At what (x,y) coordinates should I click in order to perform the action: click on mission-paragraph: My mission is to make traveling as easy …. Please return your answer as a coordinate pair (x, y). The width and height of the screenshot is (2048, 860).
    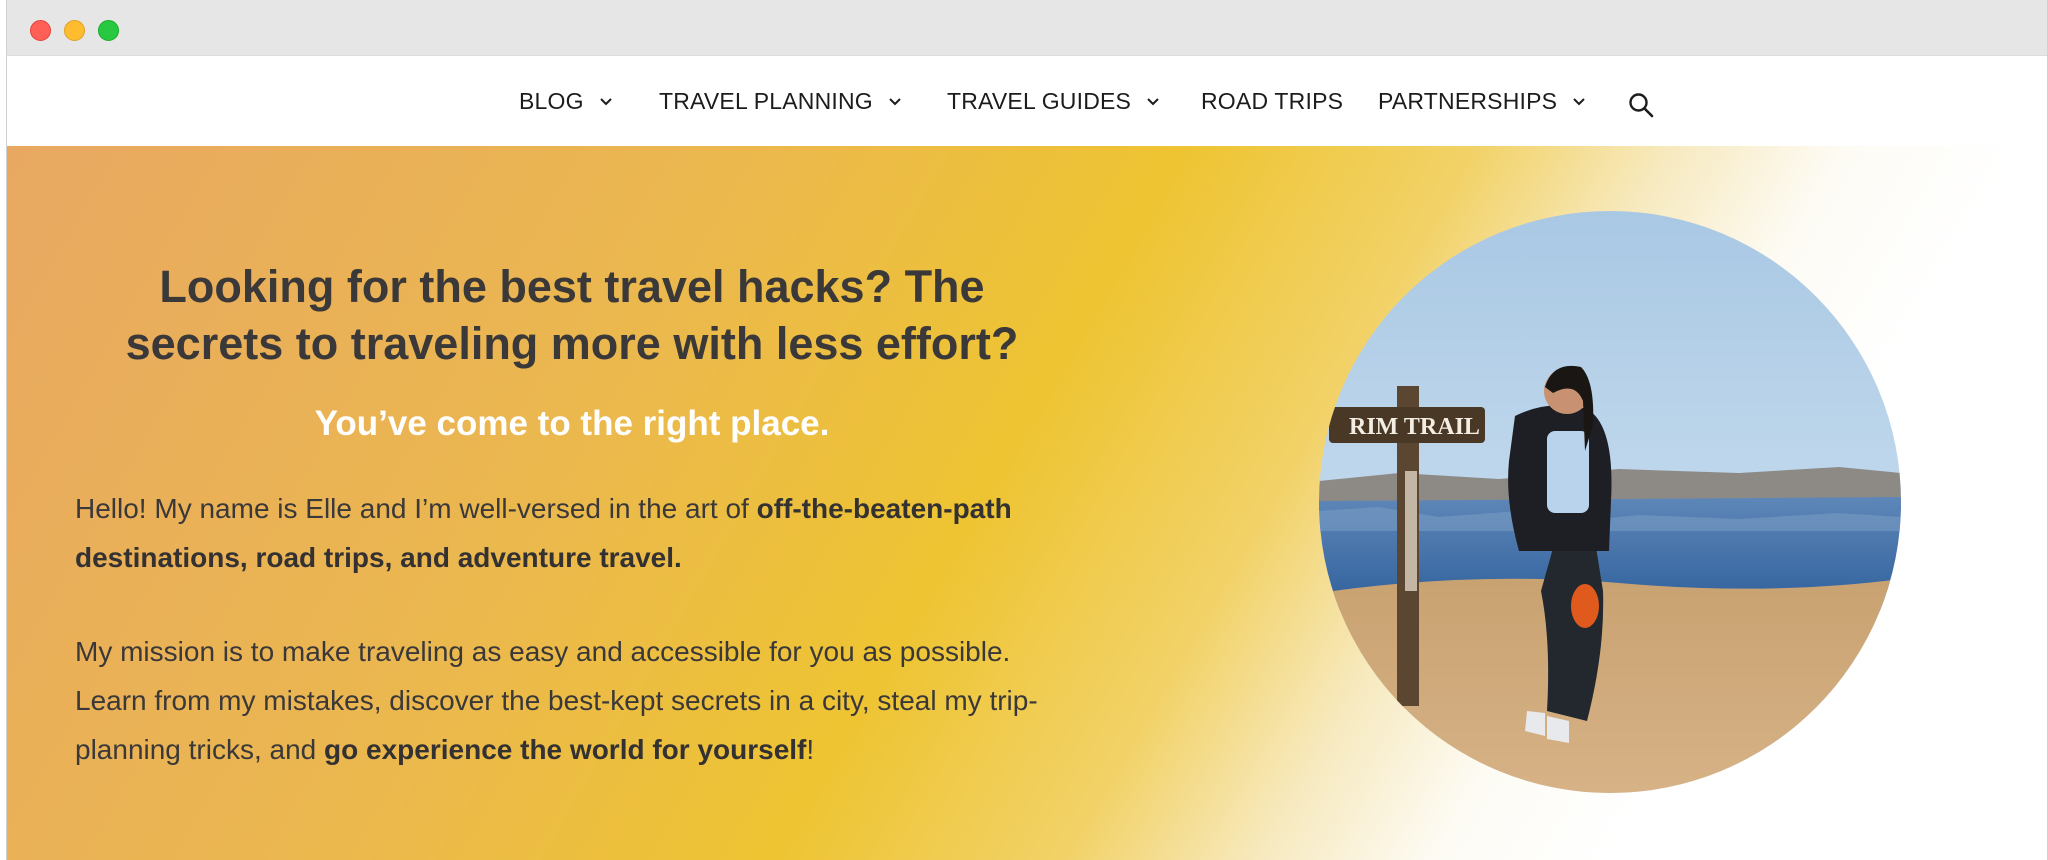
    Looking at the image, I should click on (580, 700).